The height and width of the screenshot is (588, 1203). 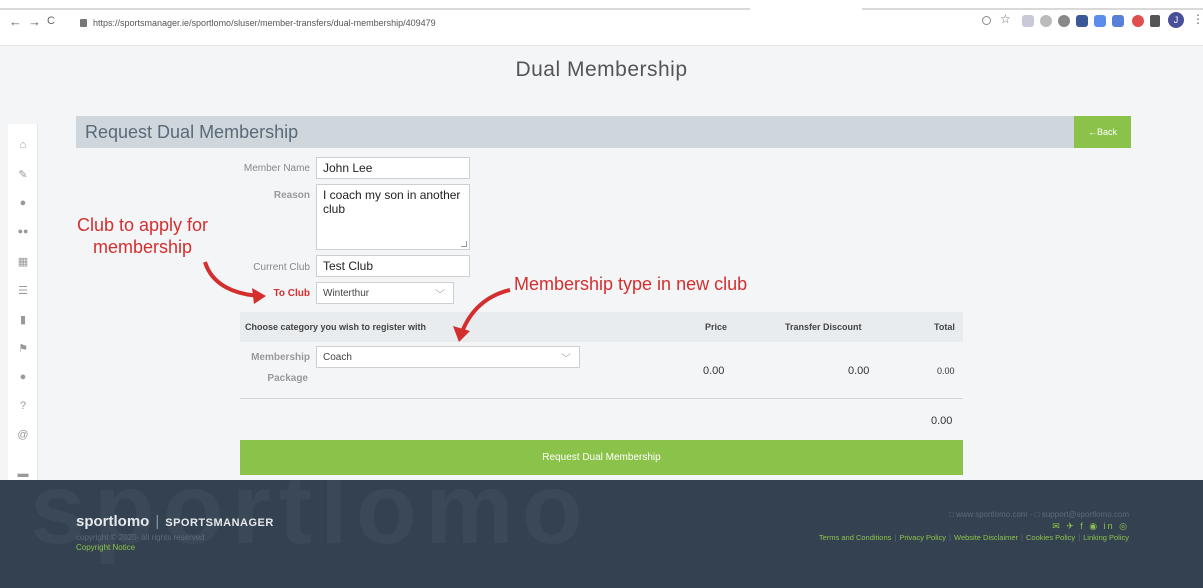 I want to click on cookies-link: Cookies Policy, so click(x=1050, y=537).